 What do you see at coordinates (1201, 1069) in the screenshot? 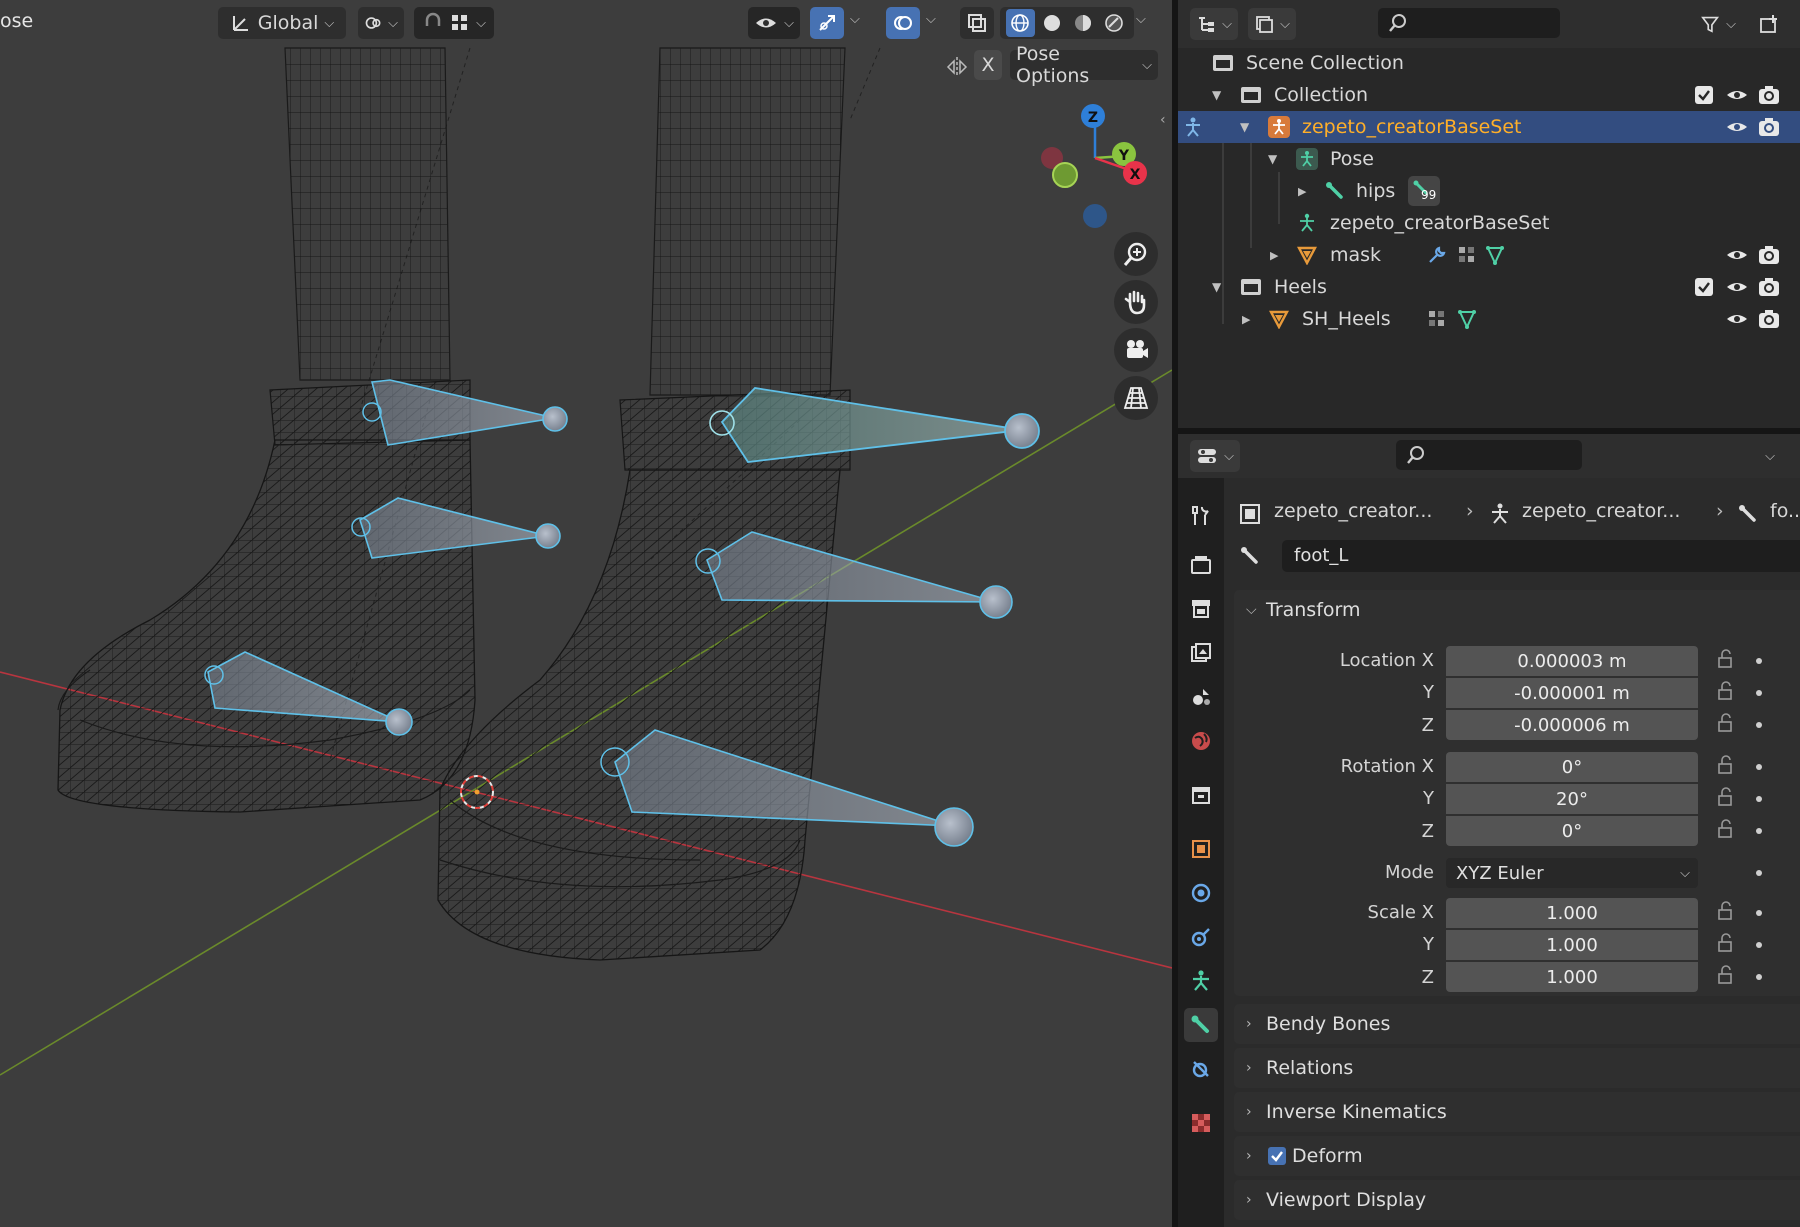
I see `tab-bone-constraints` at bounding box center [1201, 1069].